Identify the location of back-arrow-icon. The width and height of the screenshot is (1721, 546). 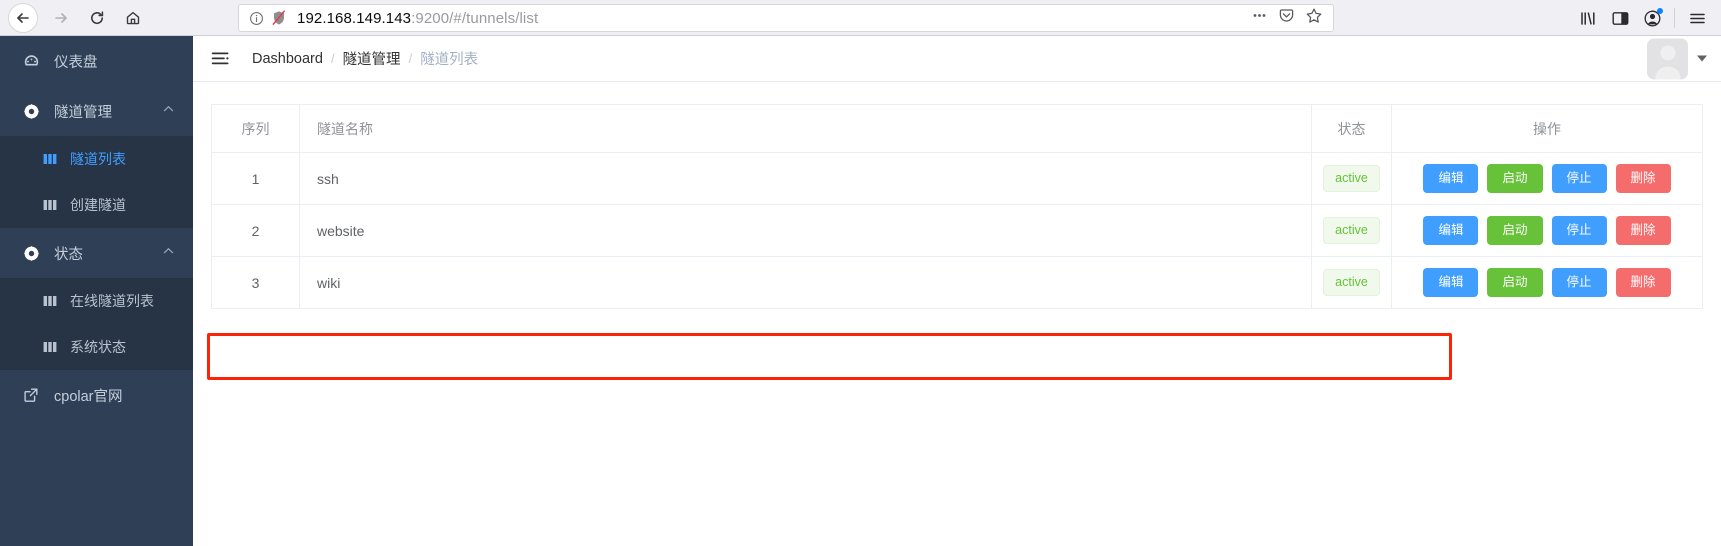
(23, 17).